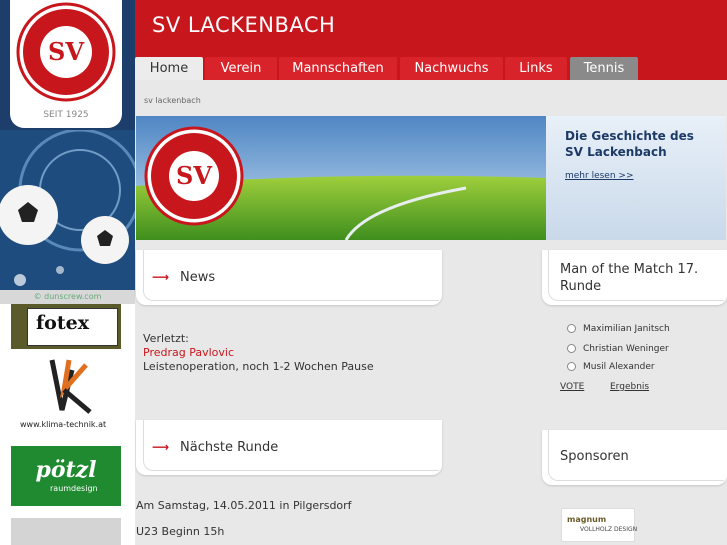 Image resolution: width=727 pixels, height=545 pixels. What do you see at coordinates (198, 277) in the screenshot?
I see `news-title: News` at bounding box center [198, 277].